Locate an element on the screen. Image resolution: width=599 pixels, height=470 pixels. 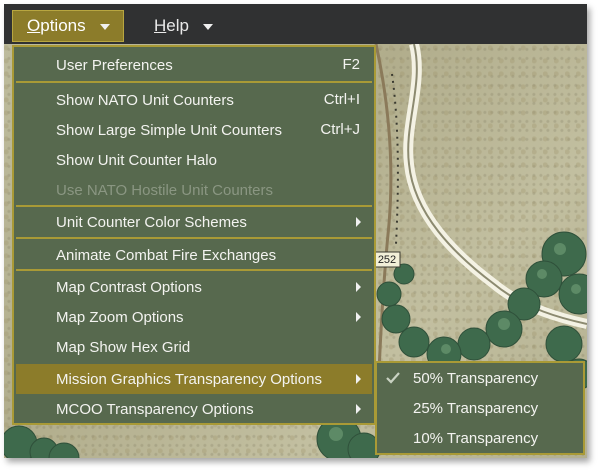
menu-item-map-contrast-options: Map Contrast Options is located at coordinates (194, 287).